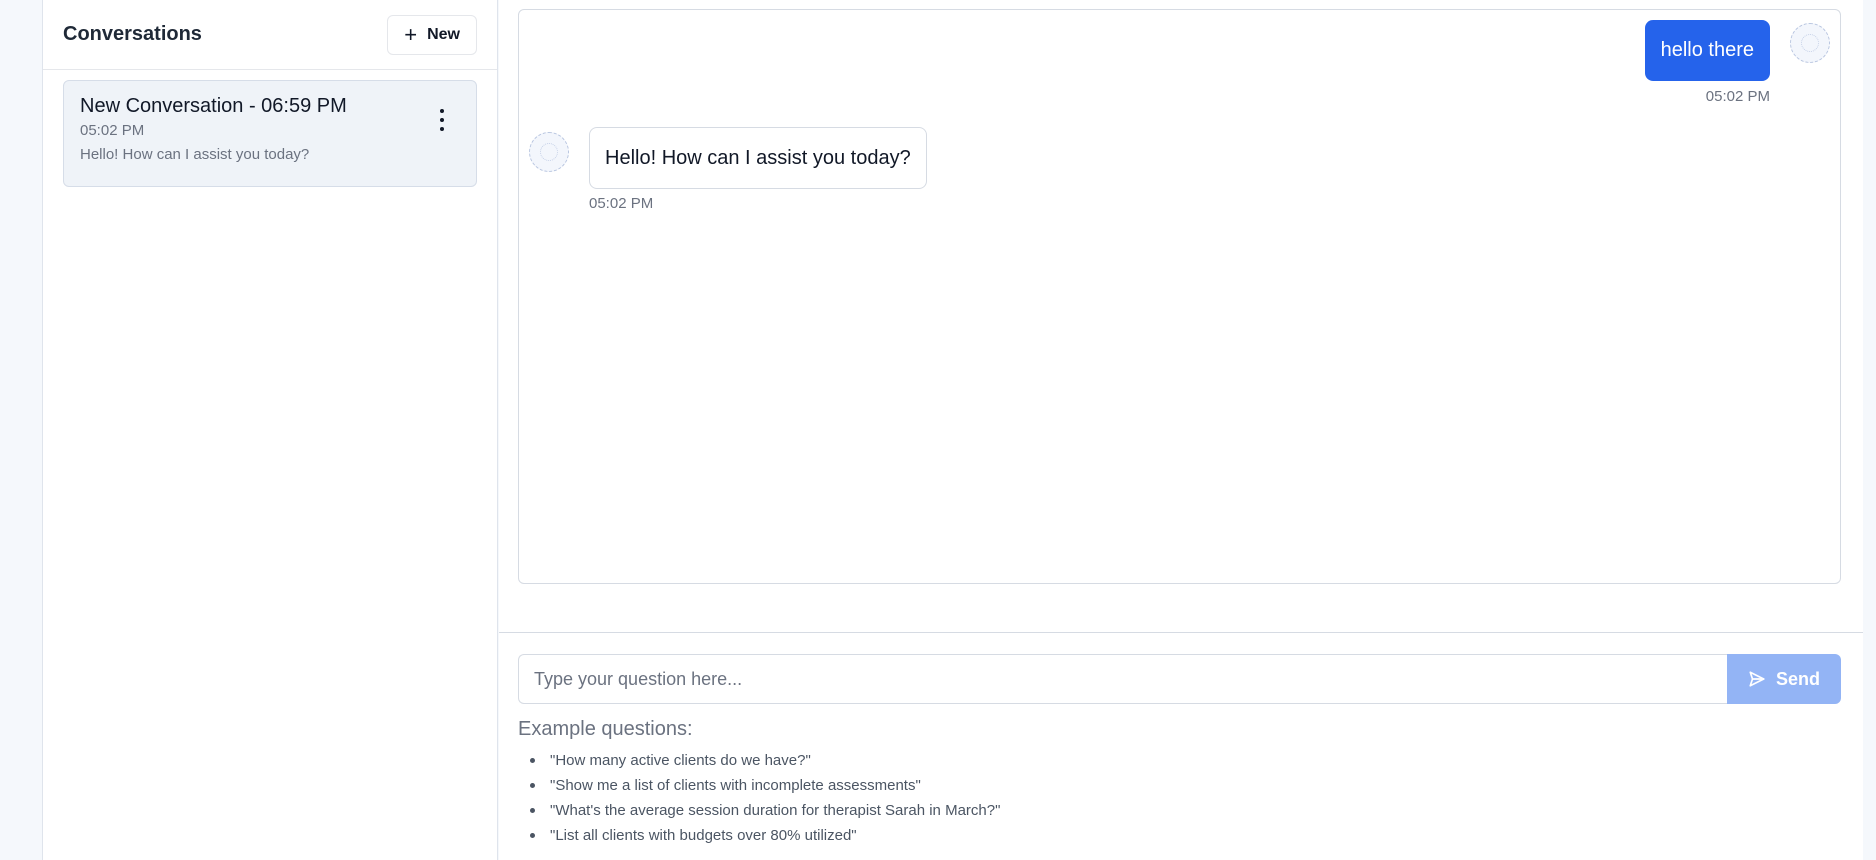 Image resolution: width=1876 pixels, height=860 pixels. I want to click on send-button-label: Send, so click(1797, 678).